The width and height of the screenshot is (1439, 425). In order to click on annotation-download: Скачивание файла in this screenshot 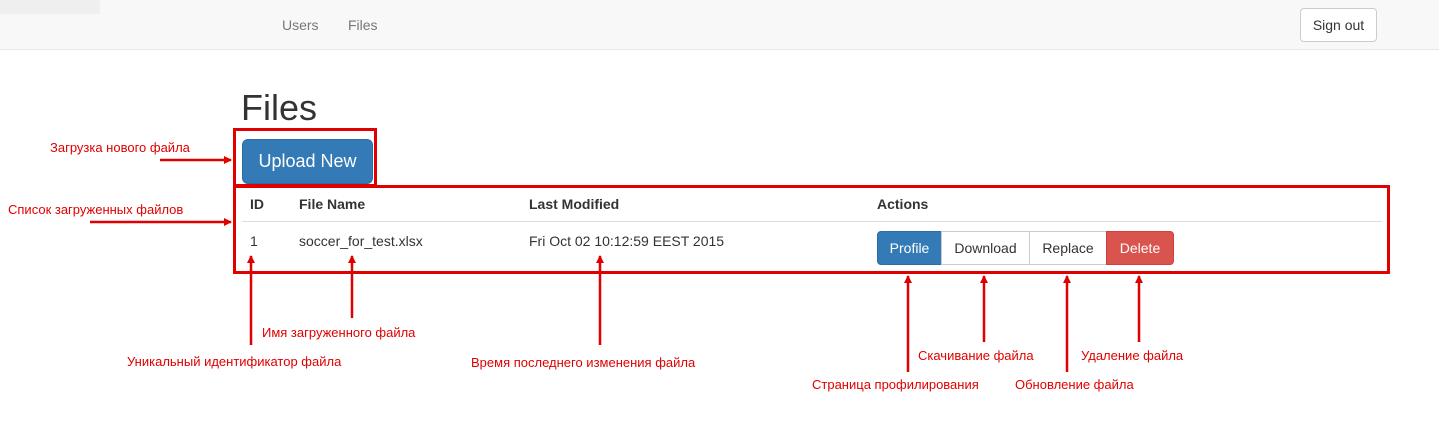, I will do `click(976, 355)`.